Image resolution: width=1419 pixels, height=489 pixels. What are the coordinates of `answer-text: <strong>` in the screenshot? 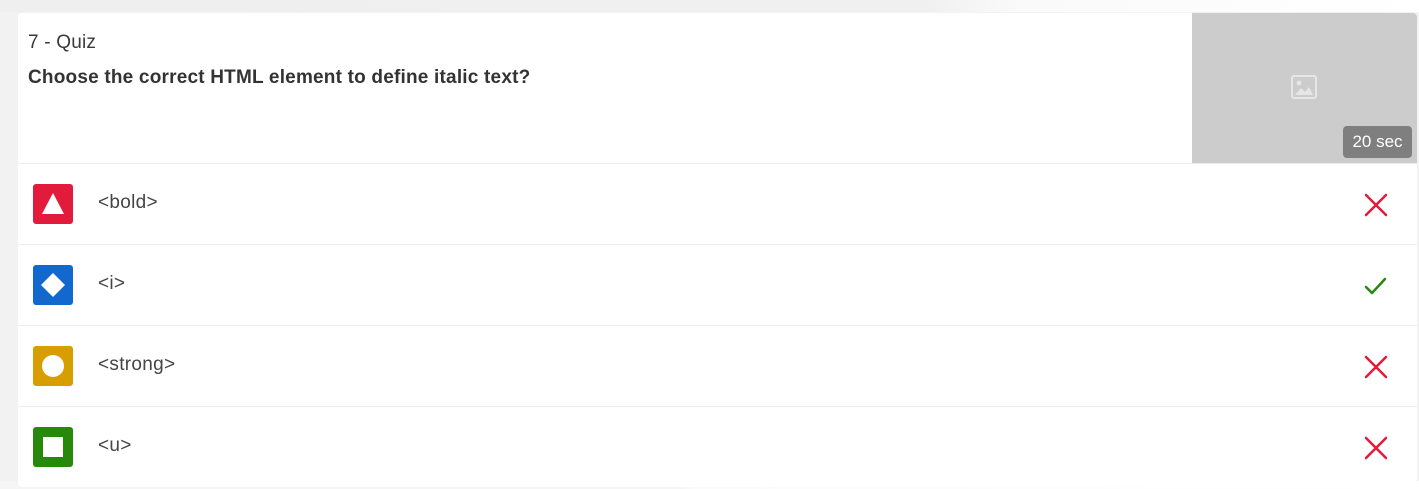 It's located at (137, 364).